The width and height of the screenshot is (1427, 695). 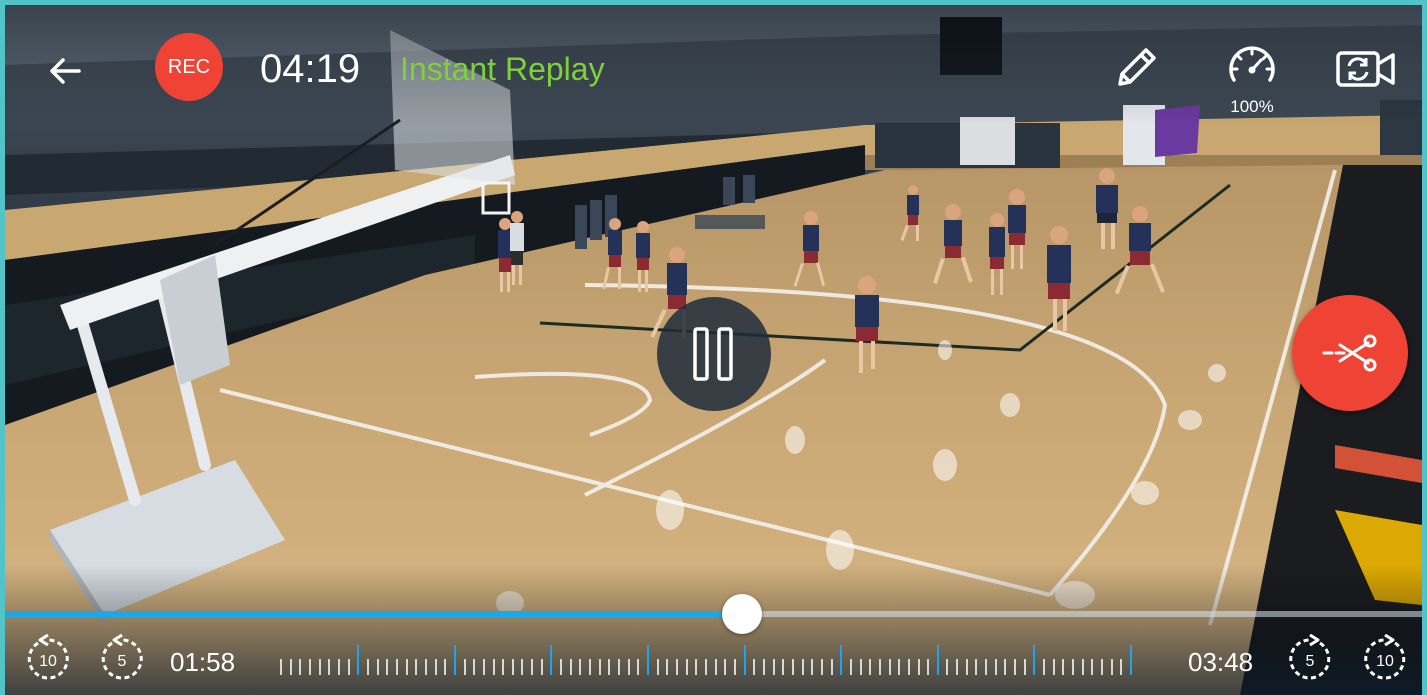 I want to click on rewind-10-button: 10, so click(x=48, y=658).